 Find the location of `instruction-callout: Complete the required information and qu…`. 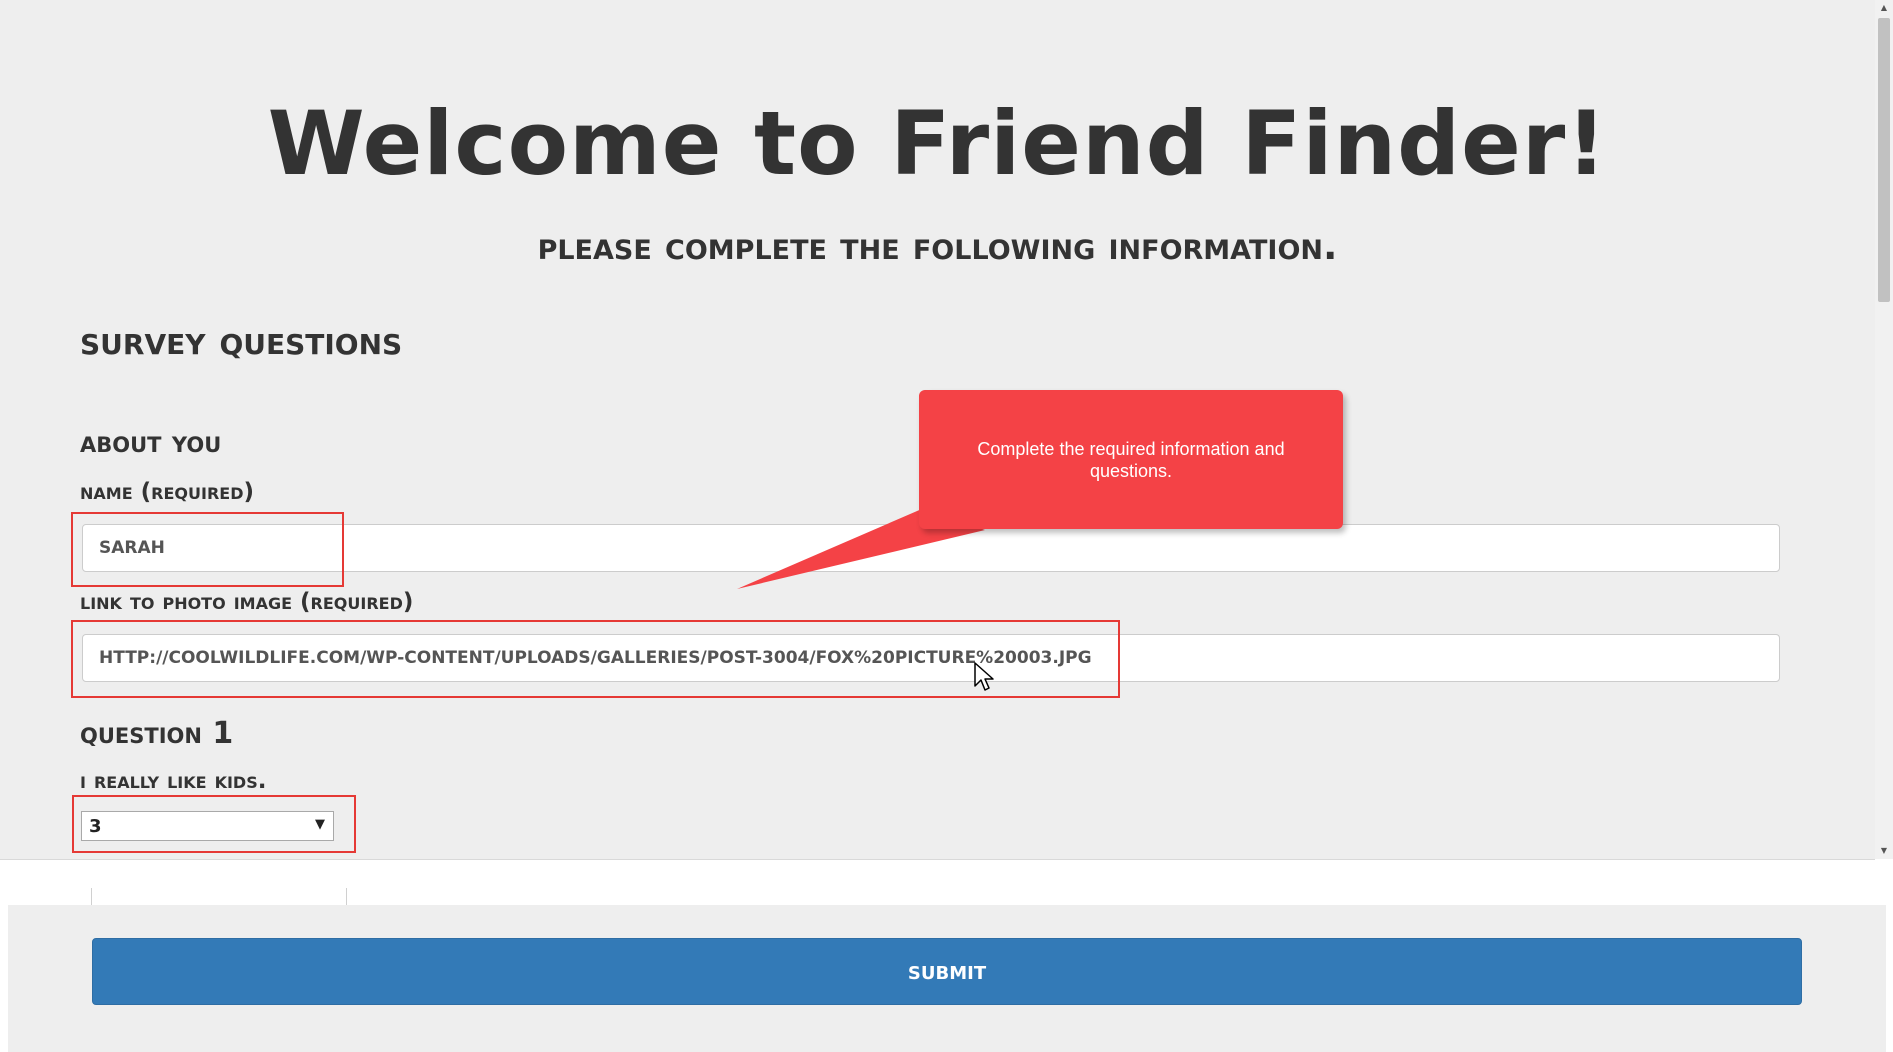

instruction-callout: Complete the required information and qu… is located at coordinates (1131, 459).